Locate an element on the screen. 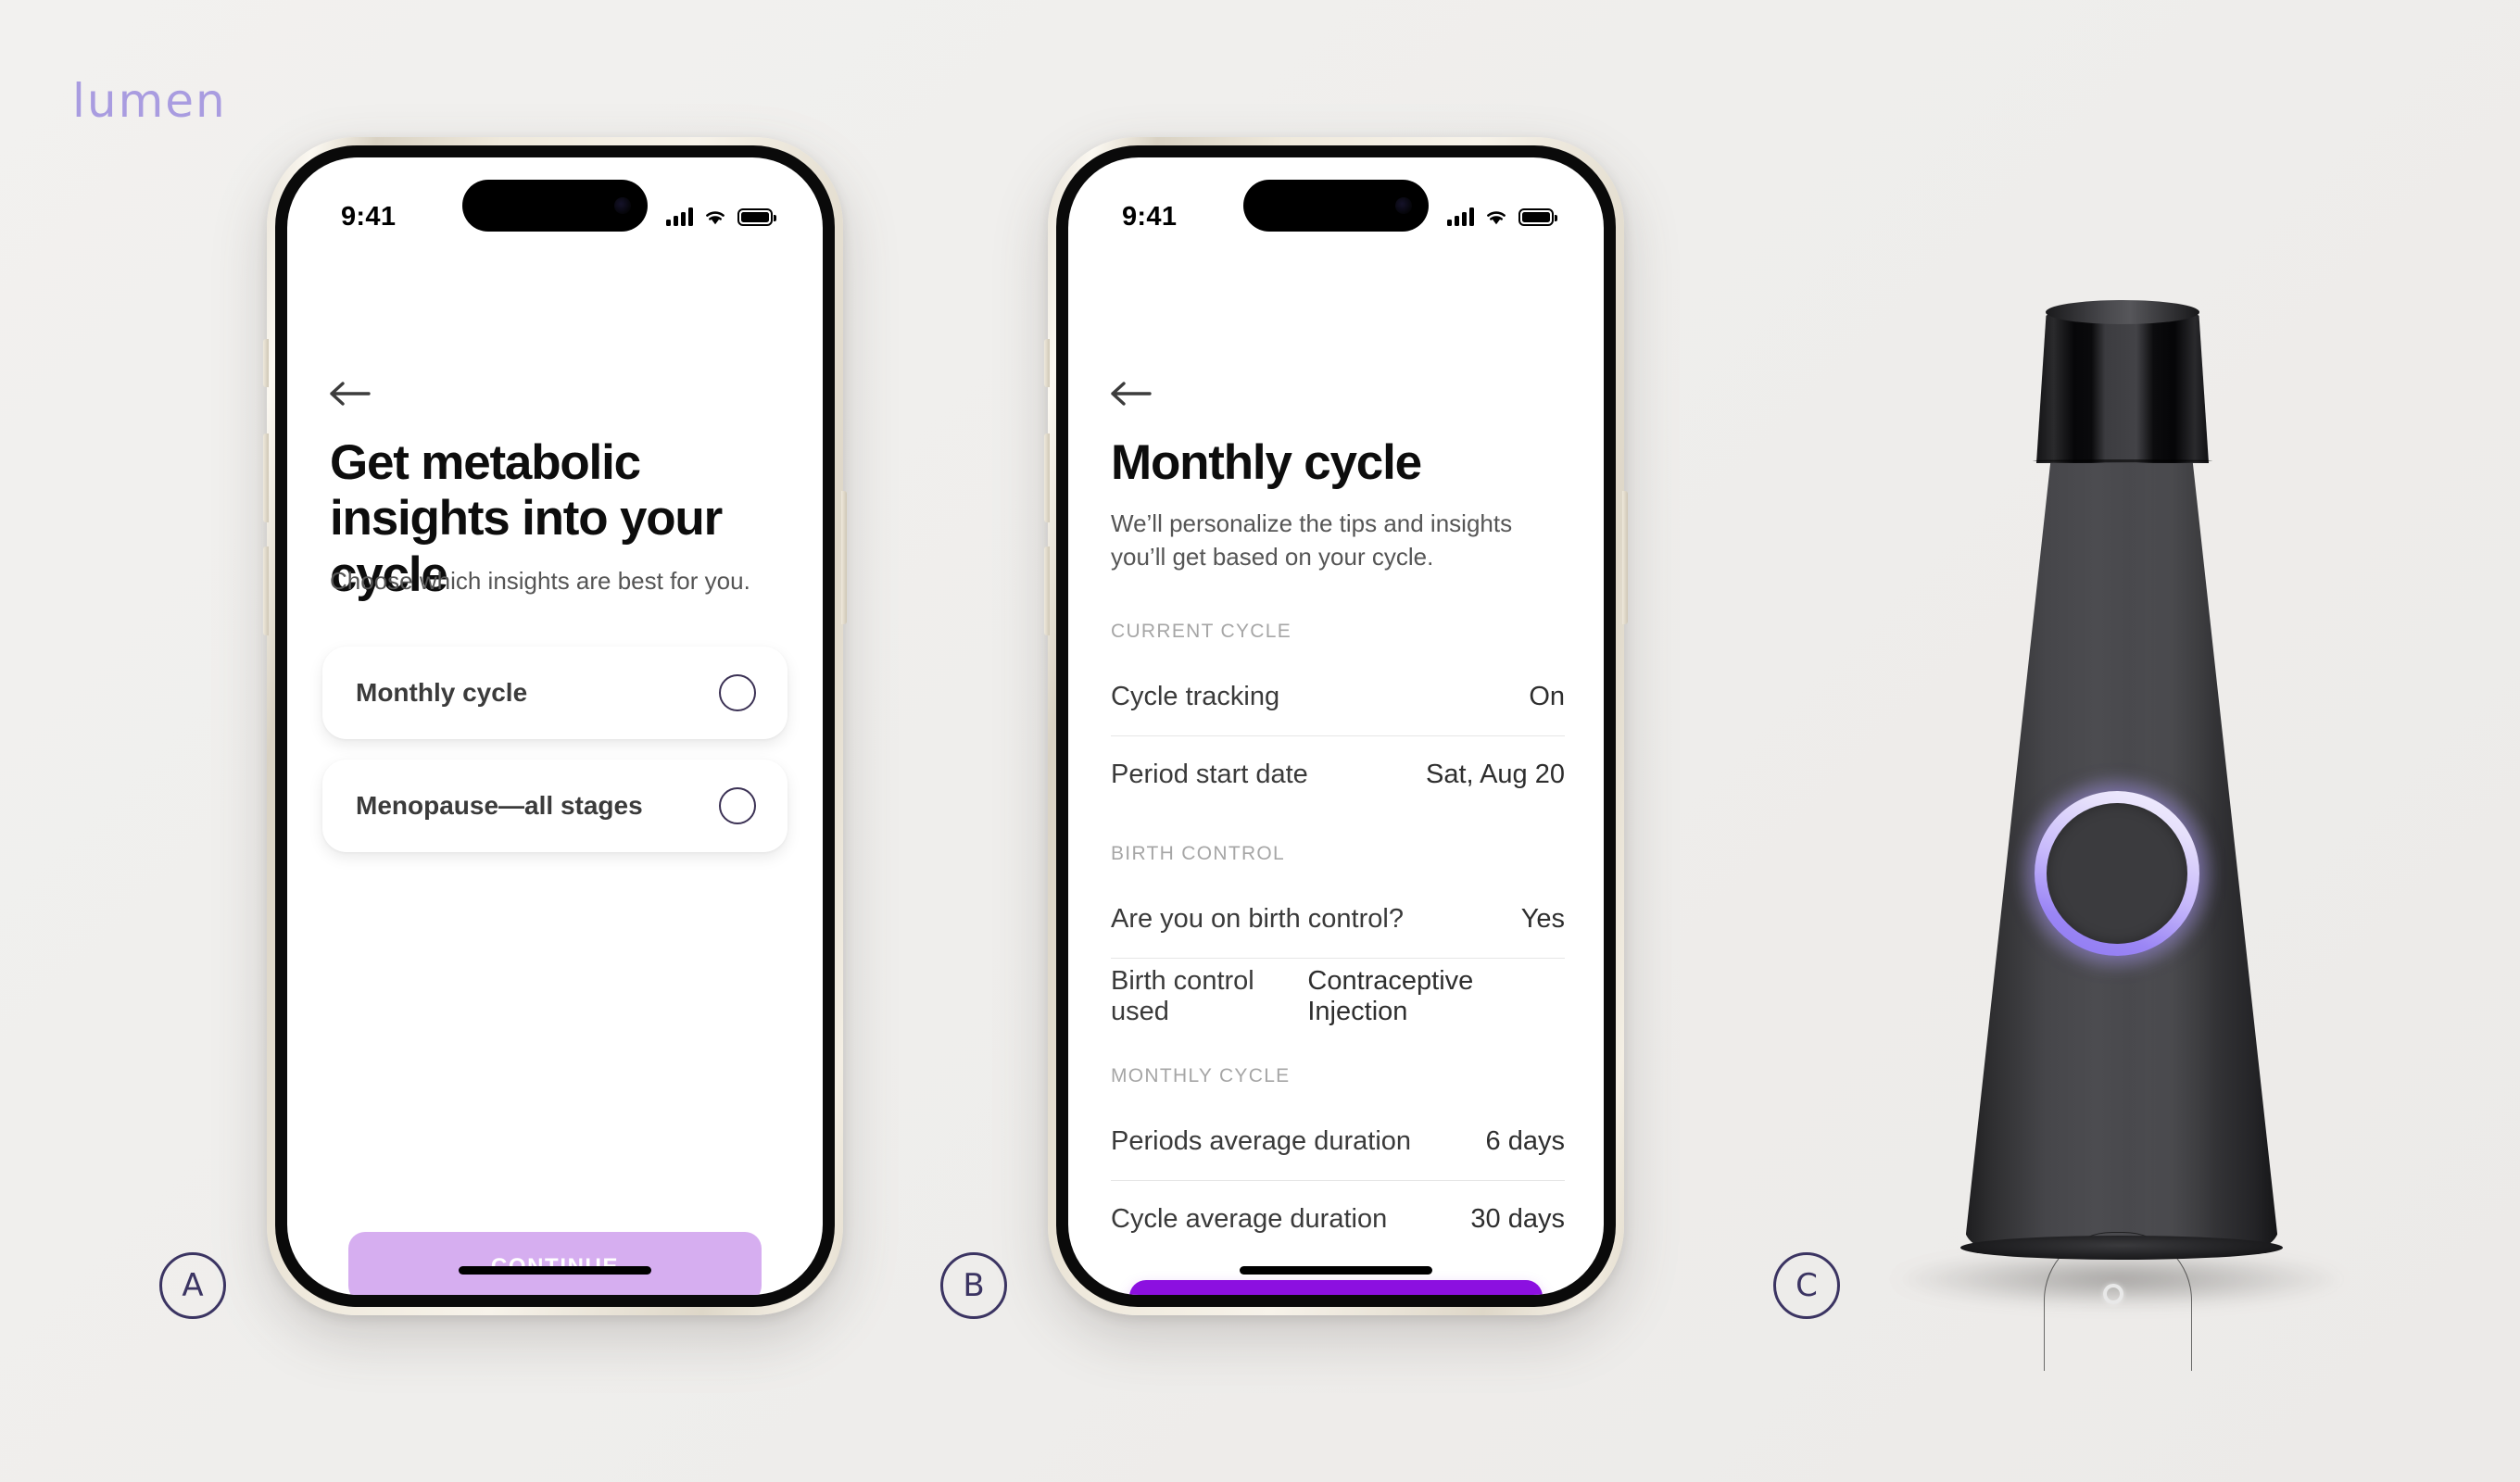  section-heading-current-cycle: CURRENT CYCLE is located at coordinates (1201, 631).